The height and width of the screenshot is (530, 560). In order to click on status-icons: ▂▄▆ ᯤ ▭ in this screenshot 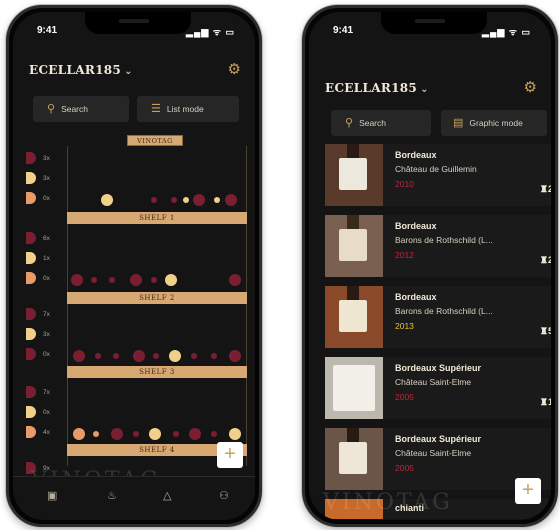, I will do `click(210, 32)`.